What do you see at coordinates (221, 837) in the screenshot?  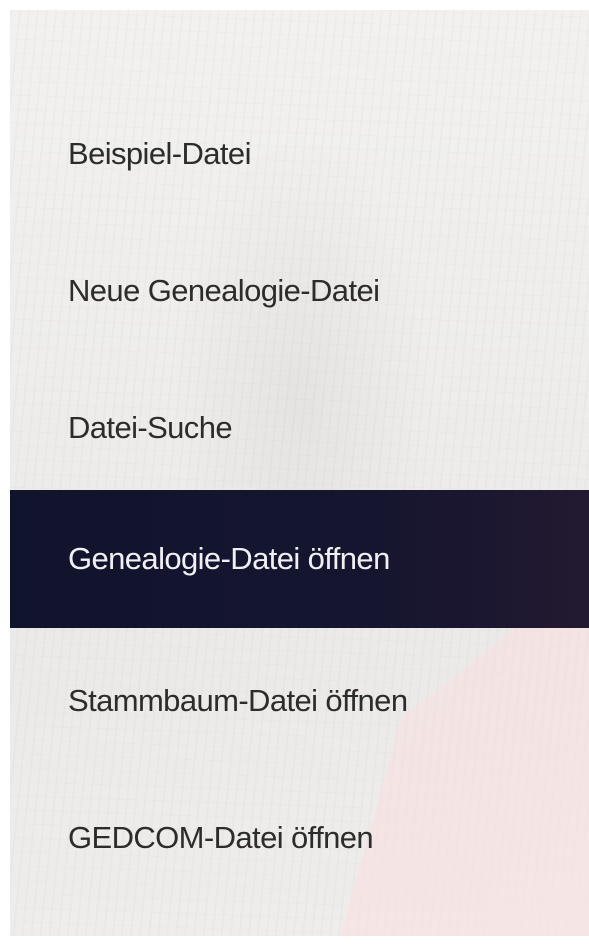 I see `menu-item-label: GEDCOM-Datei öffnen` at bounding box center [221, 837].